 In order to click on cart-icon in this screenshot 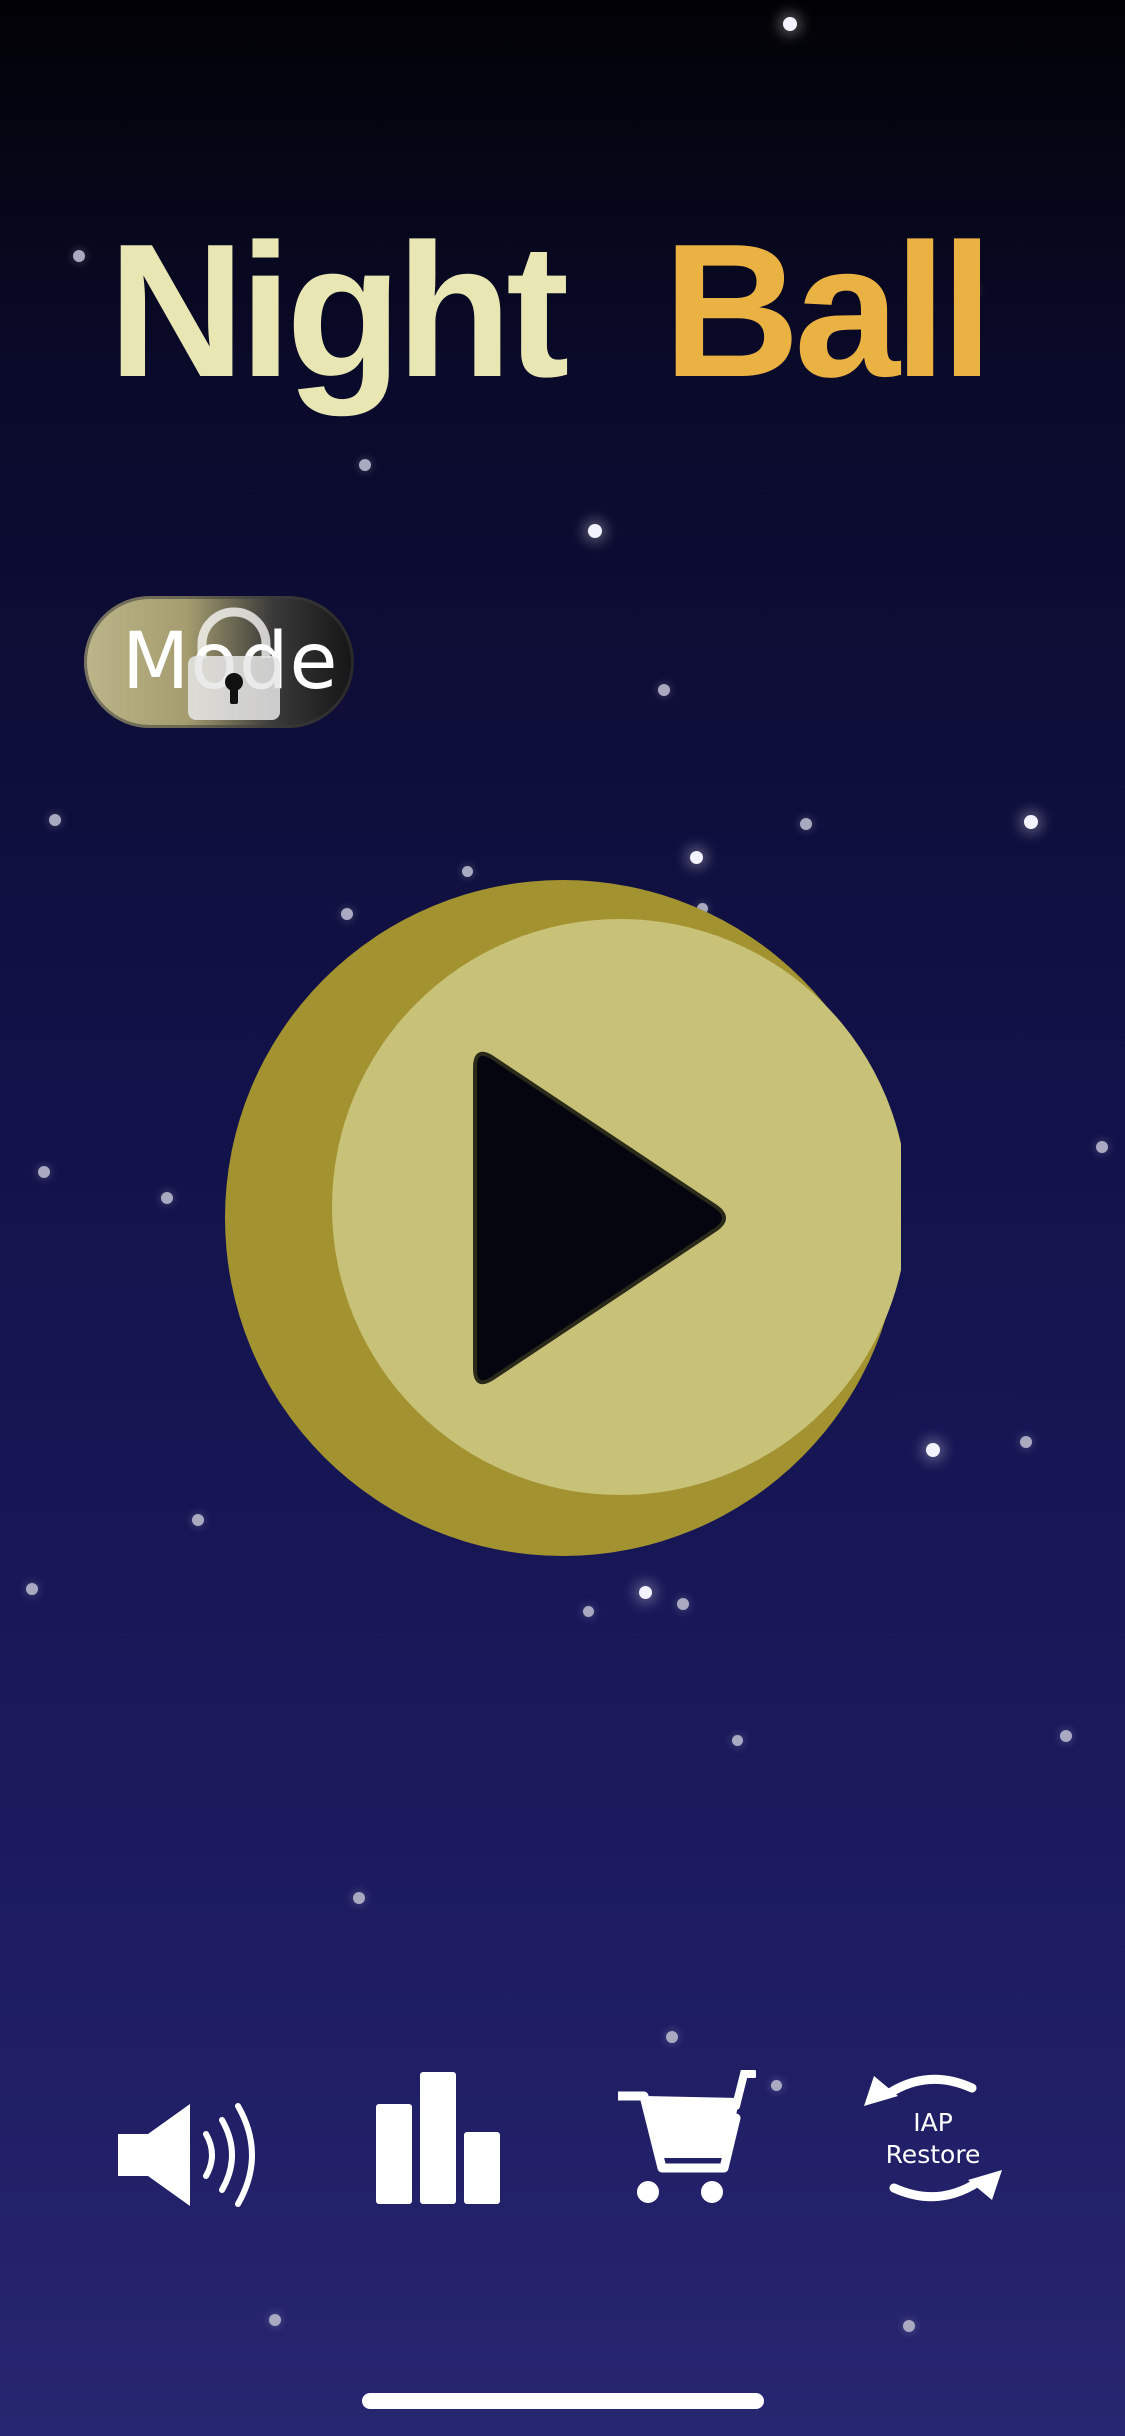, I will do `click(688, 2136)`.